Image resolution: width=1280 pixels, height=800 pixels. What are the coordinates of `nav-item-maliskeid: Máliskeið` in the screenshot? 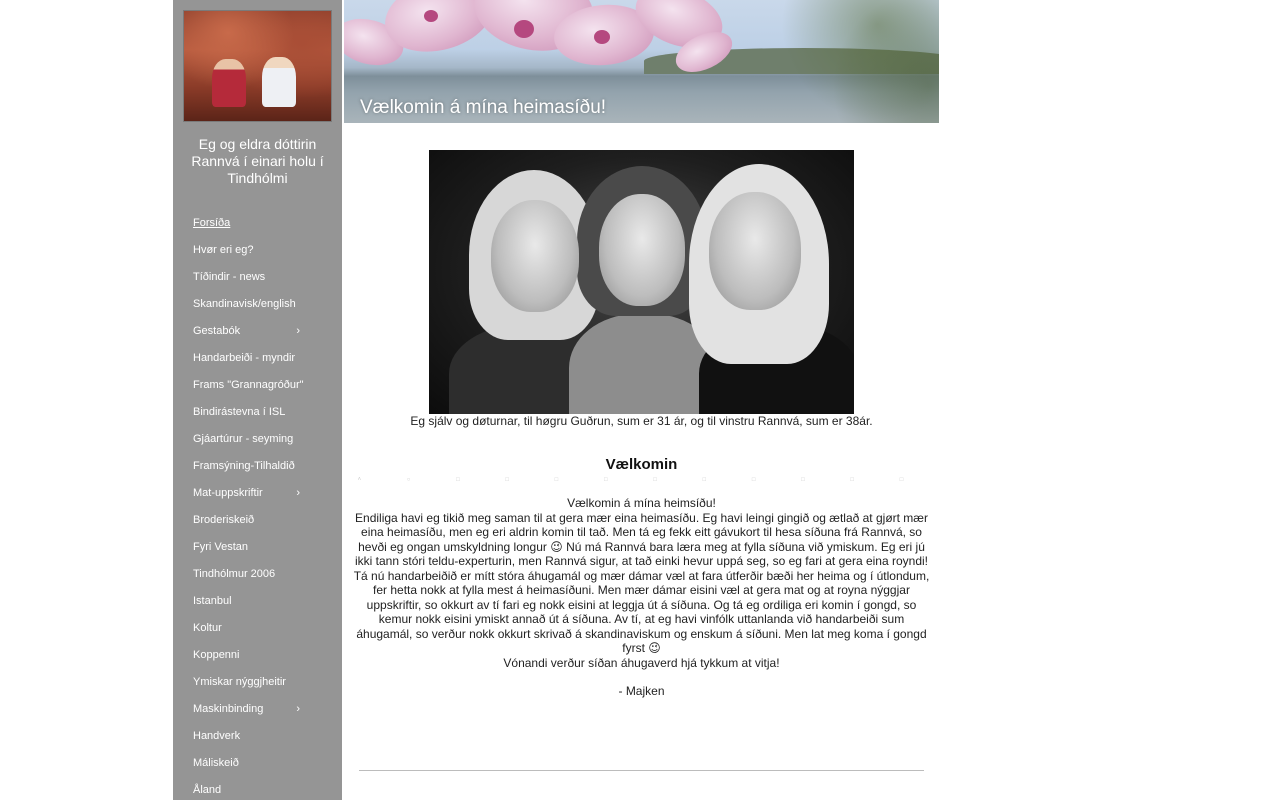 It's located at (257, 763).